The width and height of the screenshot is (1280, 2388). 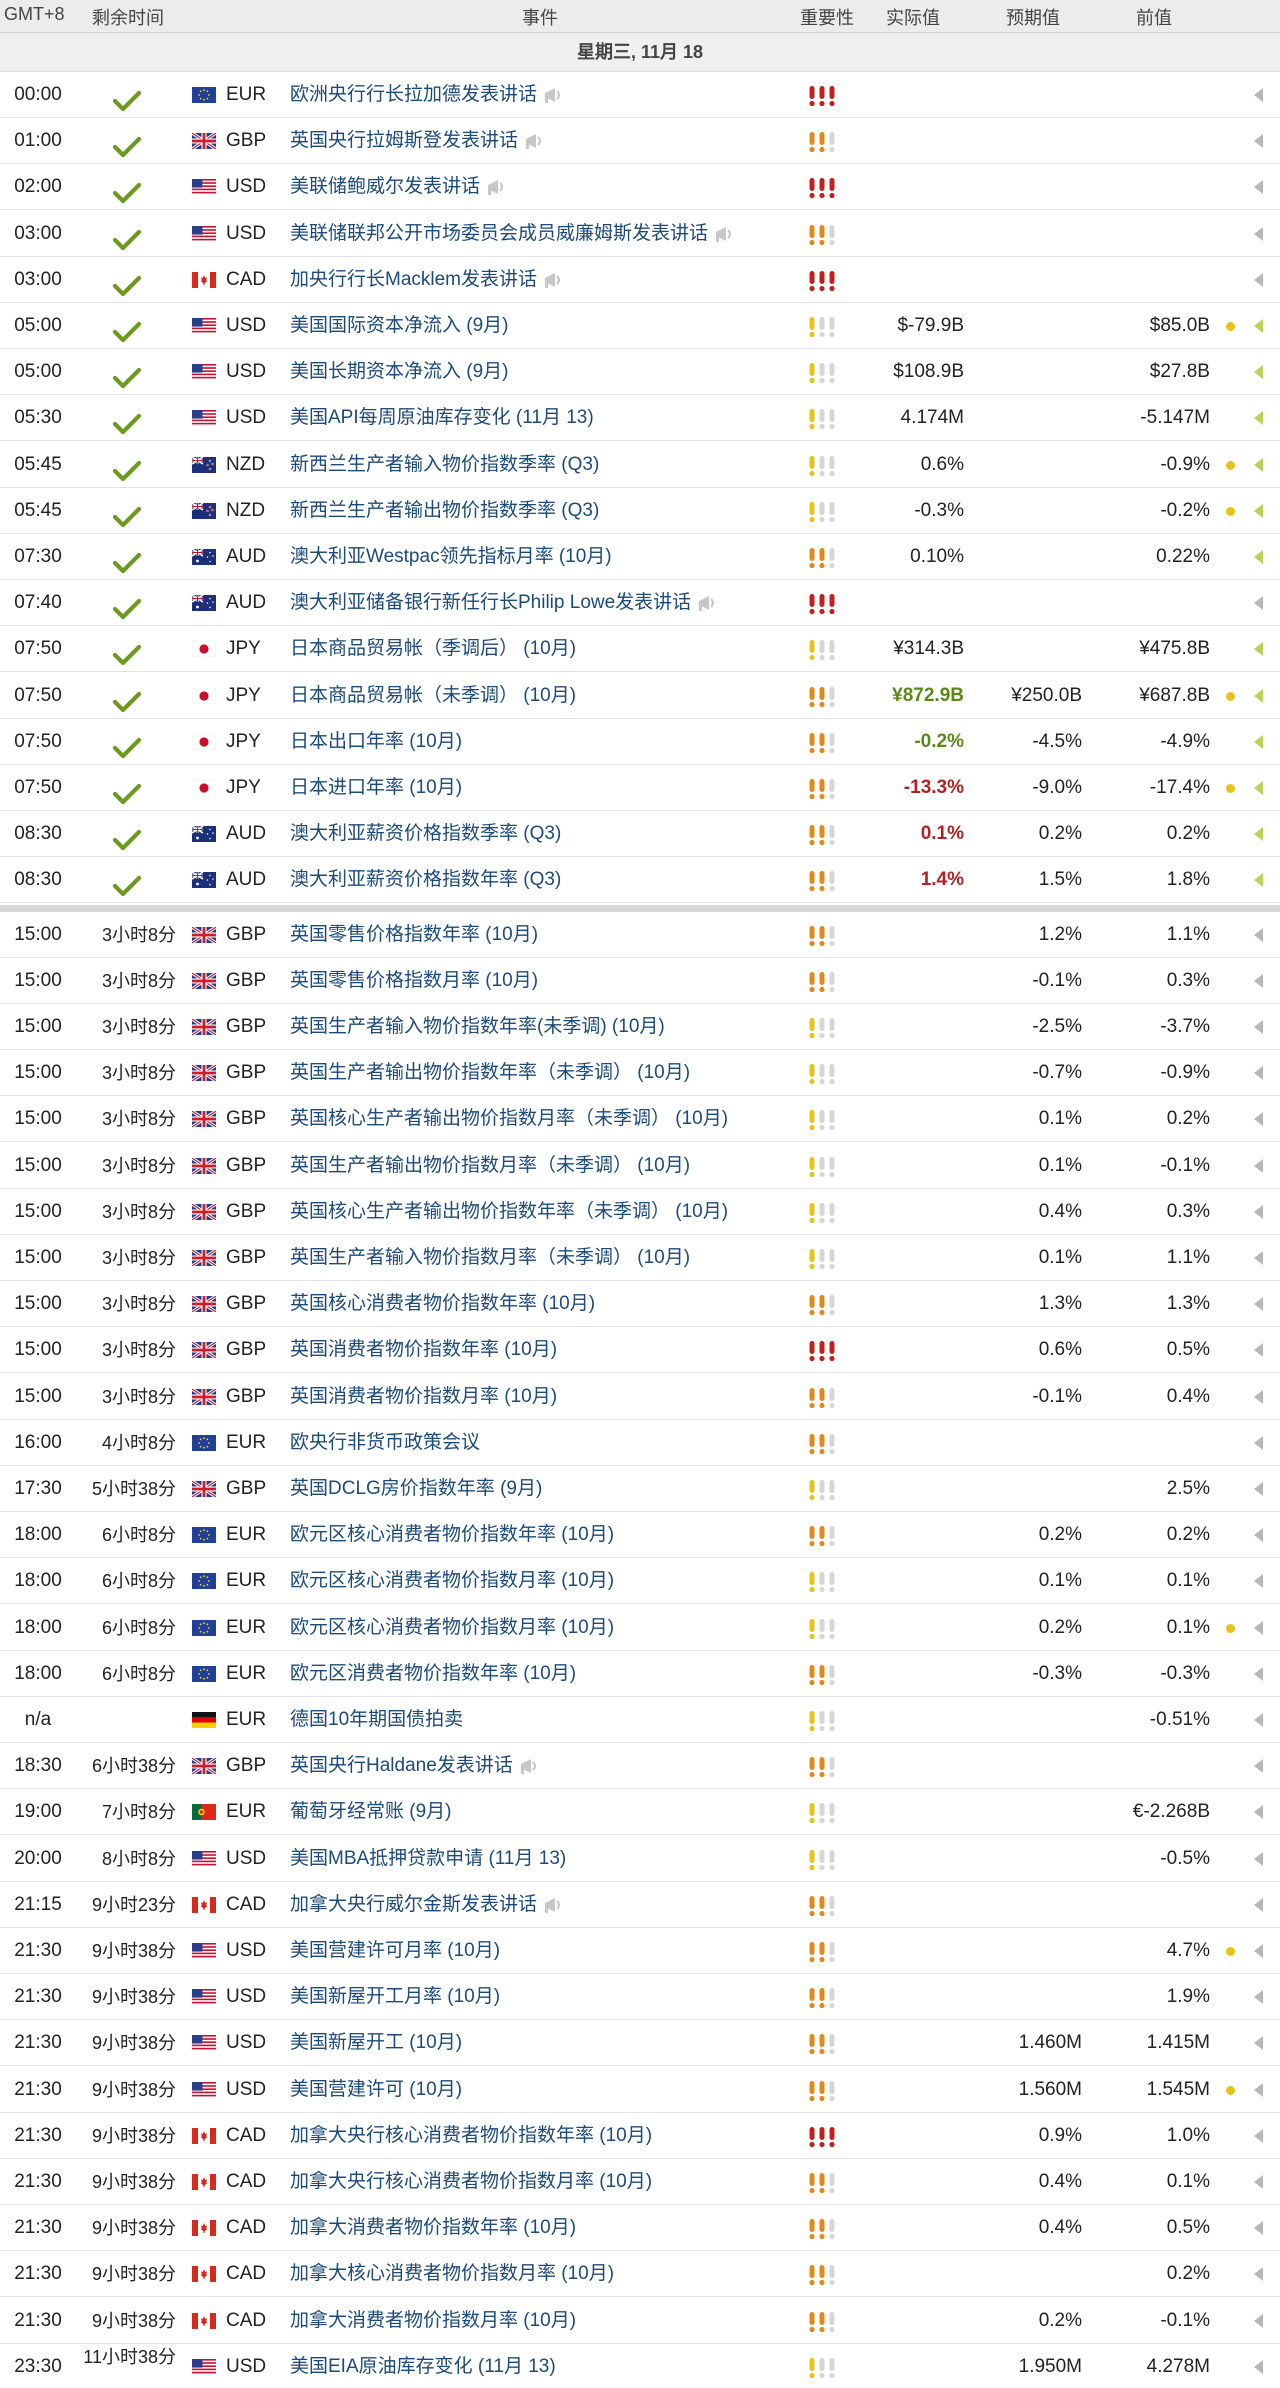 I want to click on event-name-link: 澳大利亚Westpac领先指标月率 (10月), so click(x=451, y=557).